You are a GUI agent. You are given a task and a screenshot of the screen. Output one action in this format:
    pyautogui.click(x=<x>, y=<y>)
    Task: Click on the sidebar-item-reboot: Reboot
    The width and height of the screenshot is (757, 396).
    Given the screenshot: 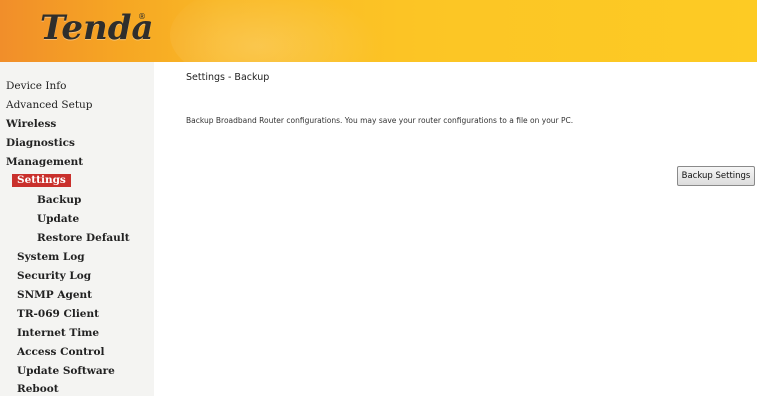 What is the action you would take?
    pyautogui.click(x=38, y=389)
    